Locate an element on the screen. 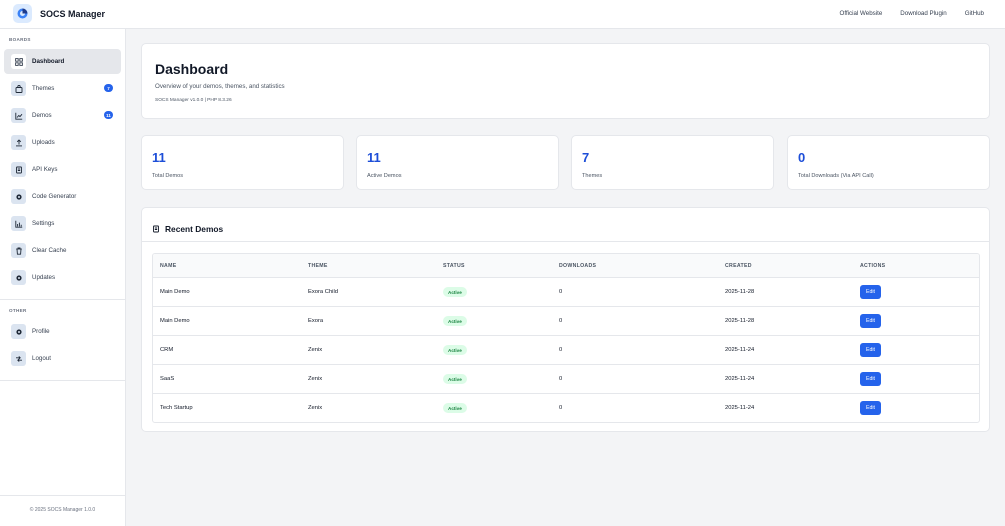  version-info: SOCS Manager v1.0.0 | PHP 8.3.26 is located at coordinates (193, 100).